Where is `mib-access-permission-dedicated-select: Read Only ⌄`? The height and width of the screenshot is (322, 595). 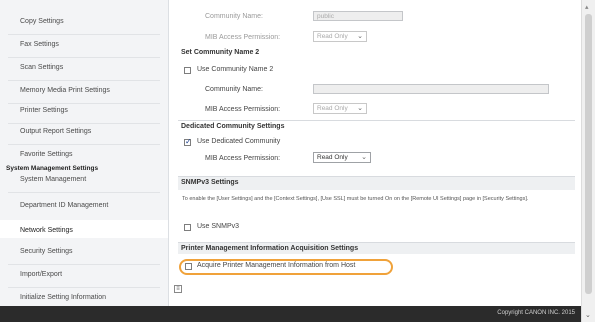 mib-access-permission-dedicated-select: Read Only ⌄ is located at coordinates (342, 157).